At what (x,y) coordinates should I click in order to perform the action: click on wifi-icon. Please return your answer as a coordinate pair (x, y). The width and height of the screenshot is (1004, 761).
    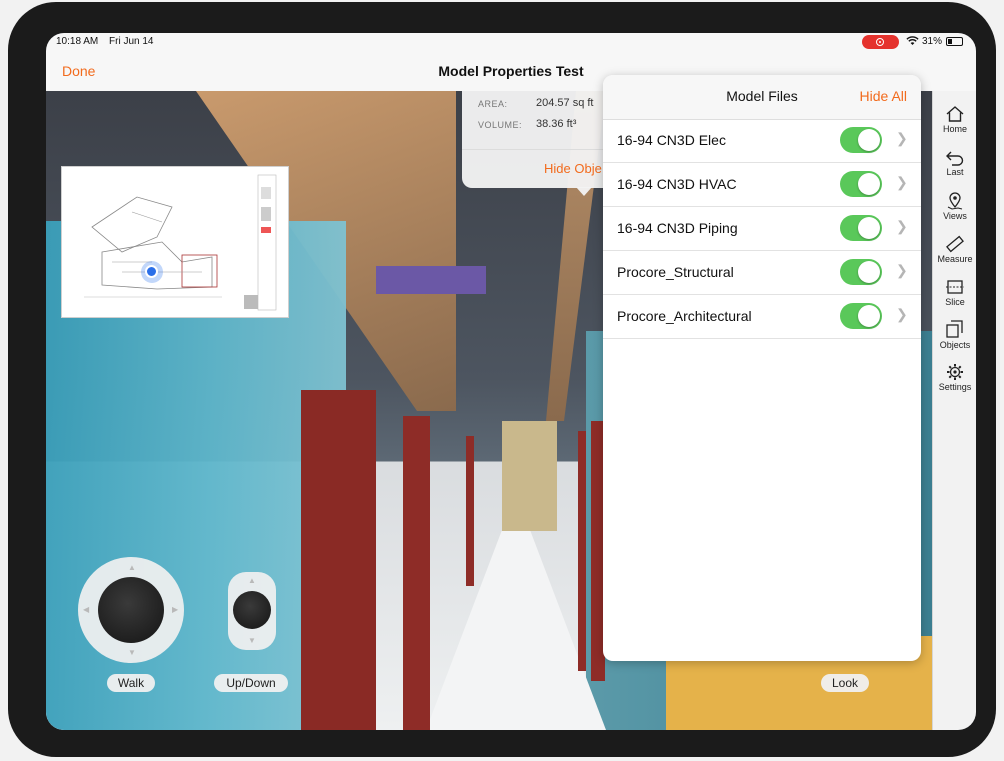
    Looking at the image, I should click on (912, 42).